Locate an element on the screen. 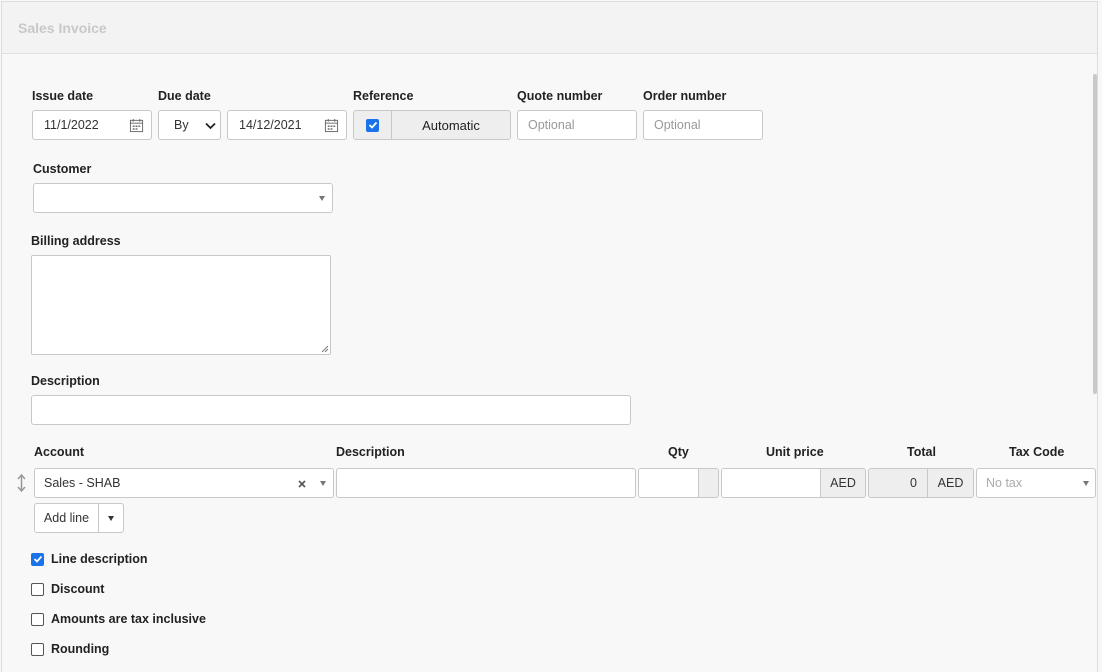 The width and height of the screenshot is (1102, 672). col-header-unit-price: Unit price is located at coordinates (795, 452).